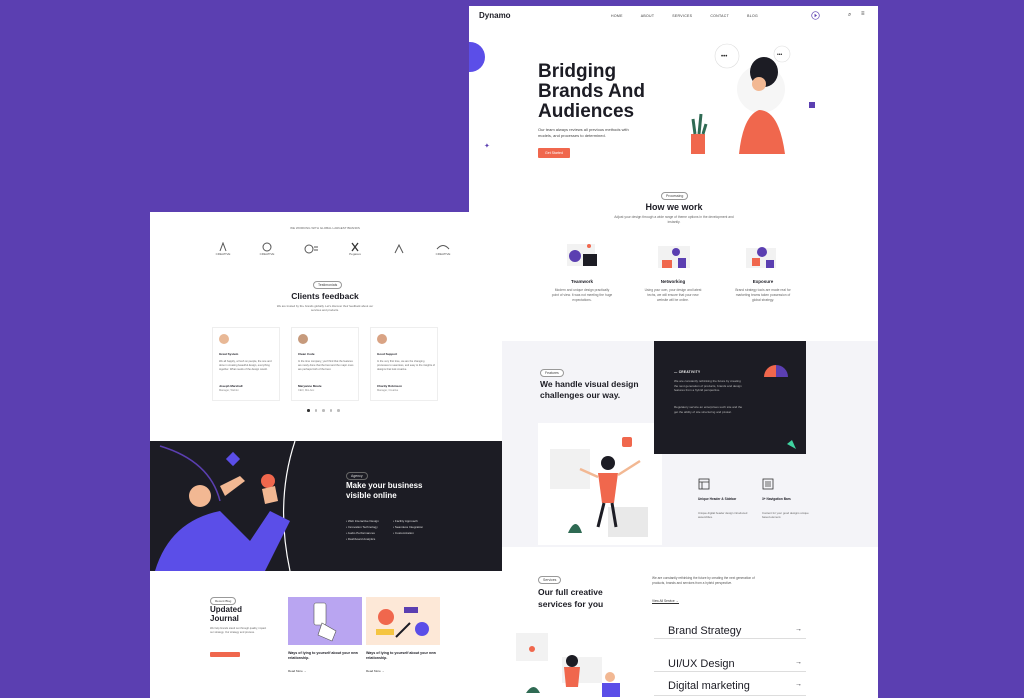  What do you see at coordinates (719, 16) in the screenshot?
I see `menu-contact: CONTACT` at bounding box center [719, 16].